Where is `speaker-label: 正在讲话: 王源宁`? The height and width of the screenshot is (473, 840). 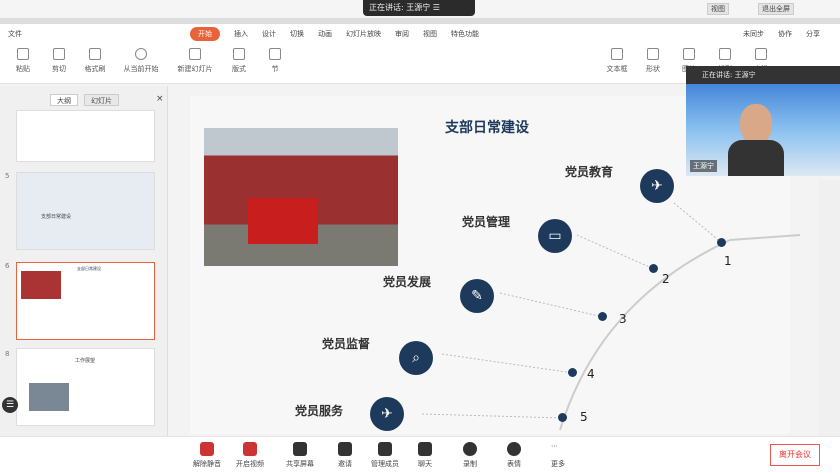 speaker-label: 正在讲话: 王源宁 is located at coordinates (763, 75).